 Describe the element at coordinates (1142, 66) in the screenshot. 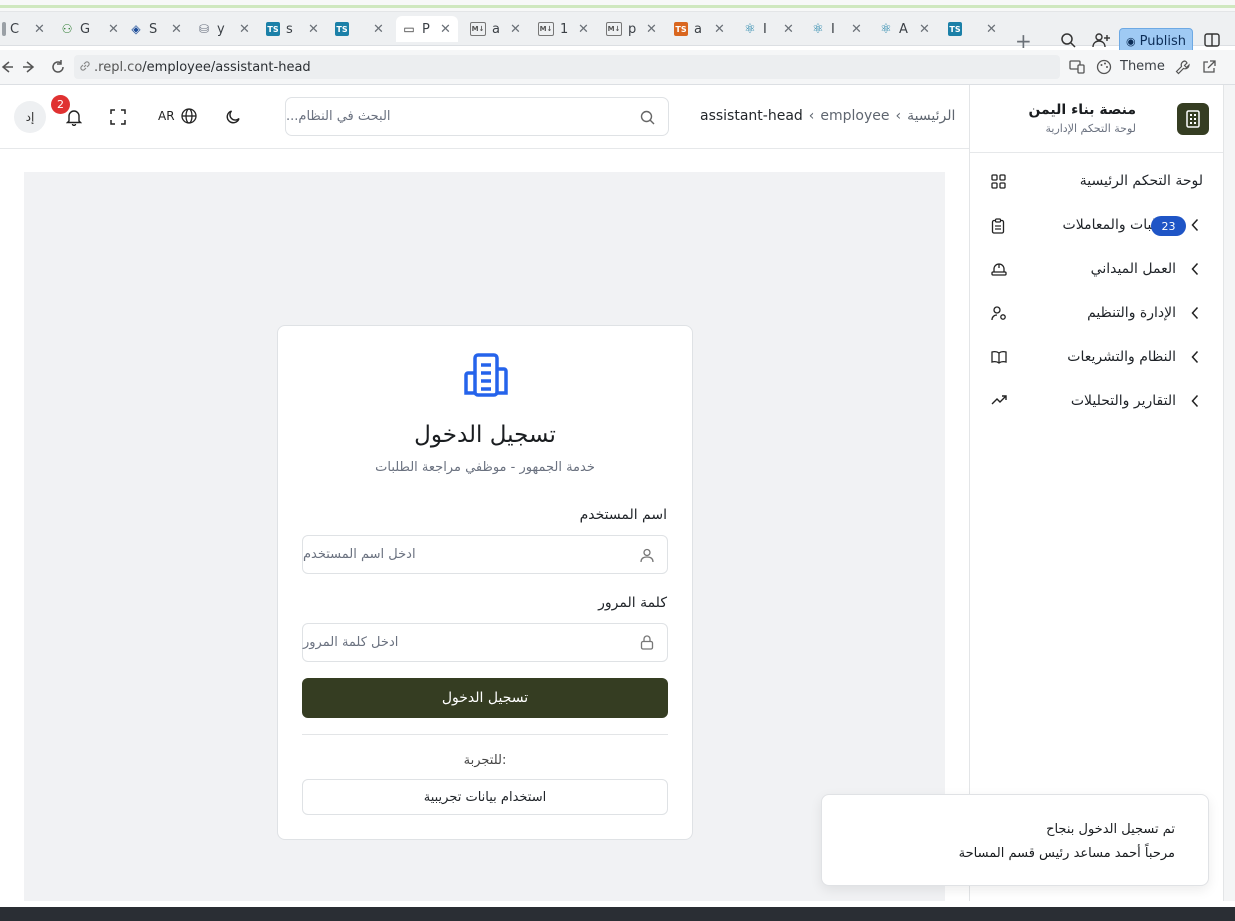

I see `theme-button: Theme` at that location.